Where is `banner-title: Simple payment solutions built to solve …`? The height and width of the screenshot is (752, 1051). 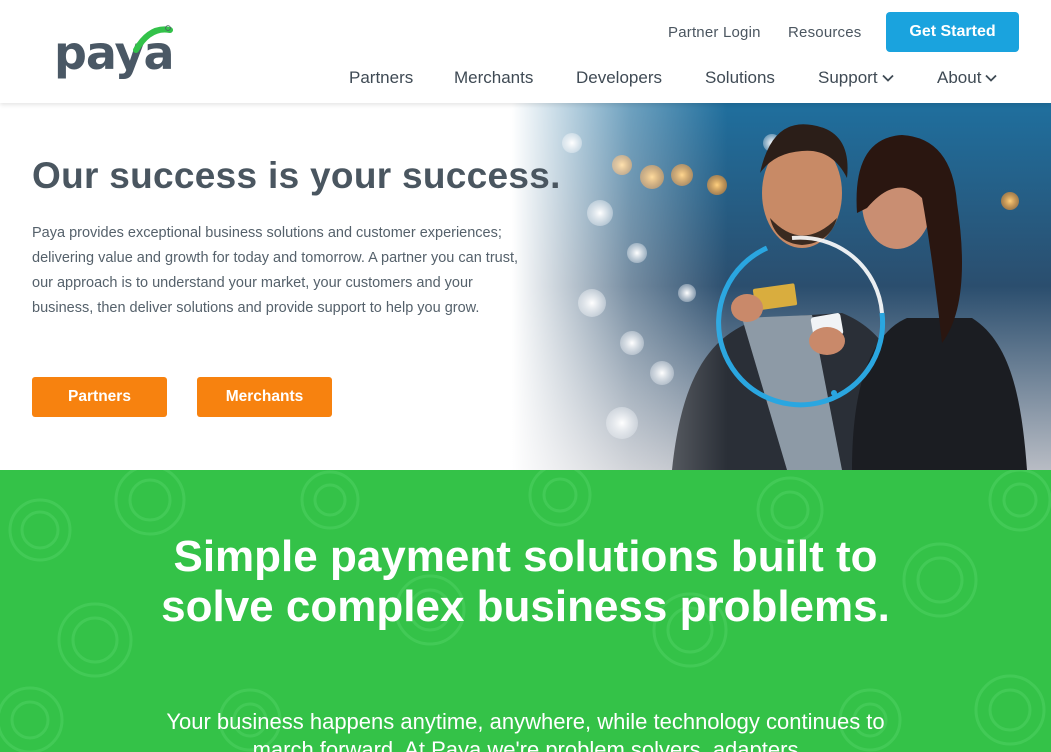 banner-title: Simple payment solutions built to solve … is located at coordinates (525, 582).